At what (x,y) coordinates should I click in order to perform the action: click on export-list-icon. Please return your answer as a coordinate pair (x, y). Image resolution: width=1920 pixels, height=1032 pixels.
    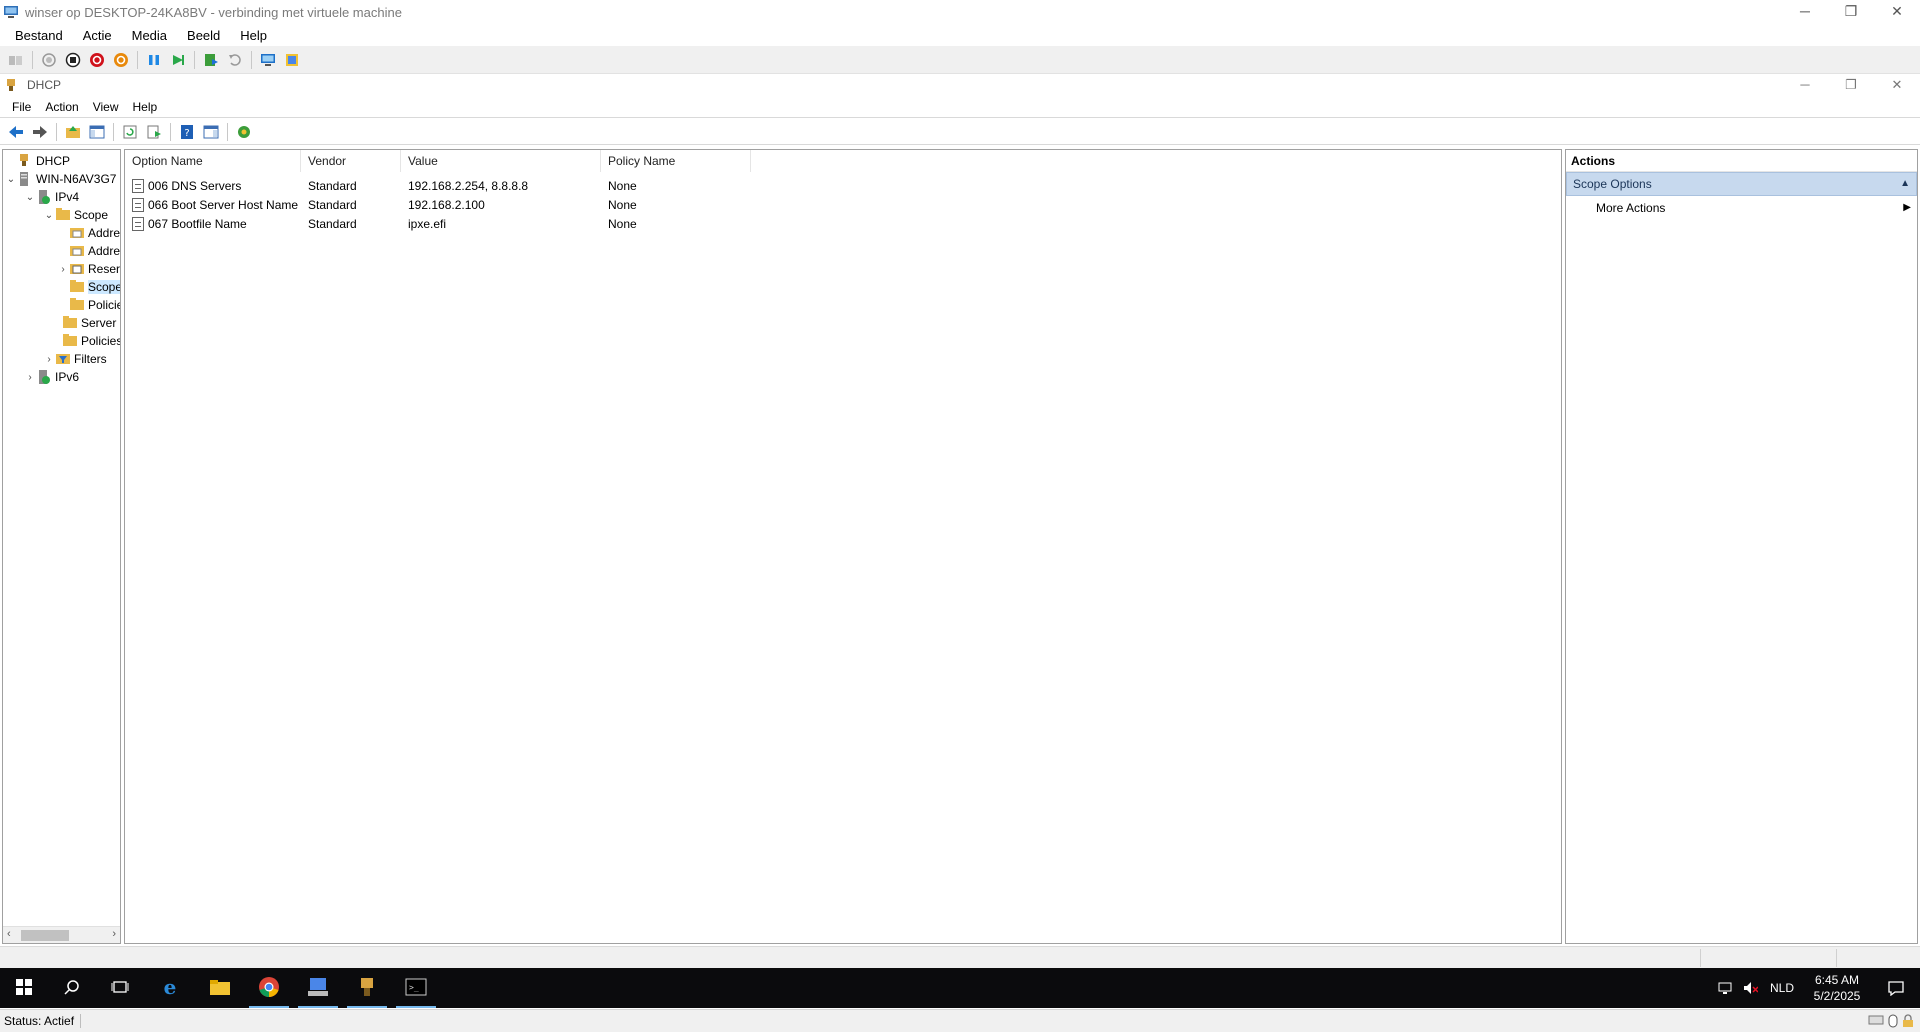
    Looking at the image, I should click on (154, 132).